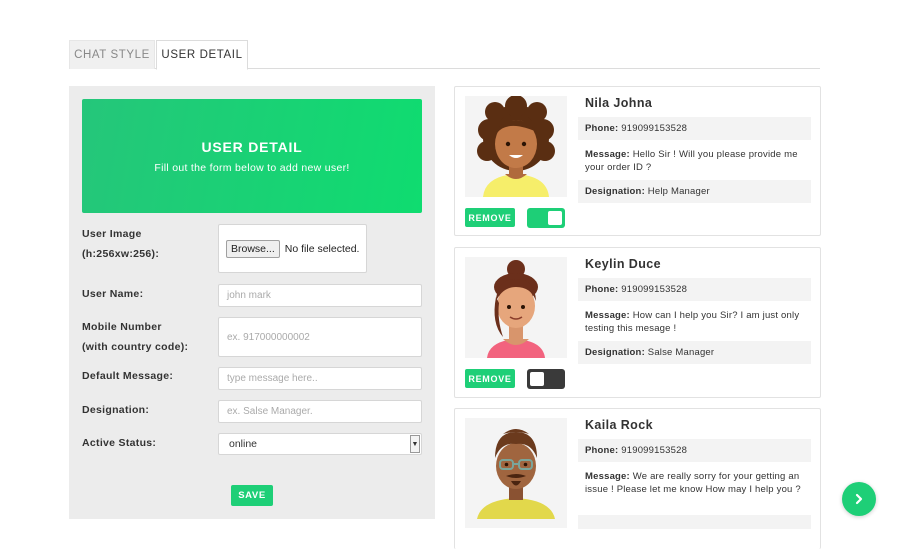 The height and width of the screenshot is (549, 900). Describe the element at coordinates (619, 103) in the screenshot. I see `user-name: Nila Johna` at that location.